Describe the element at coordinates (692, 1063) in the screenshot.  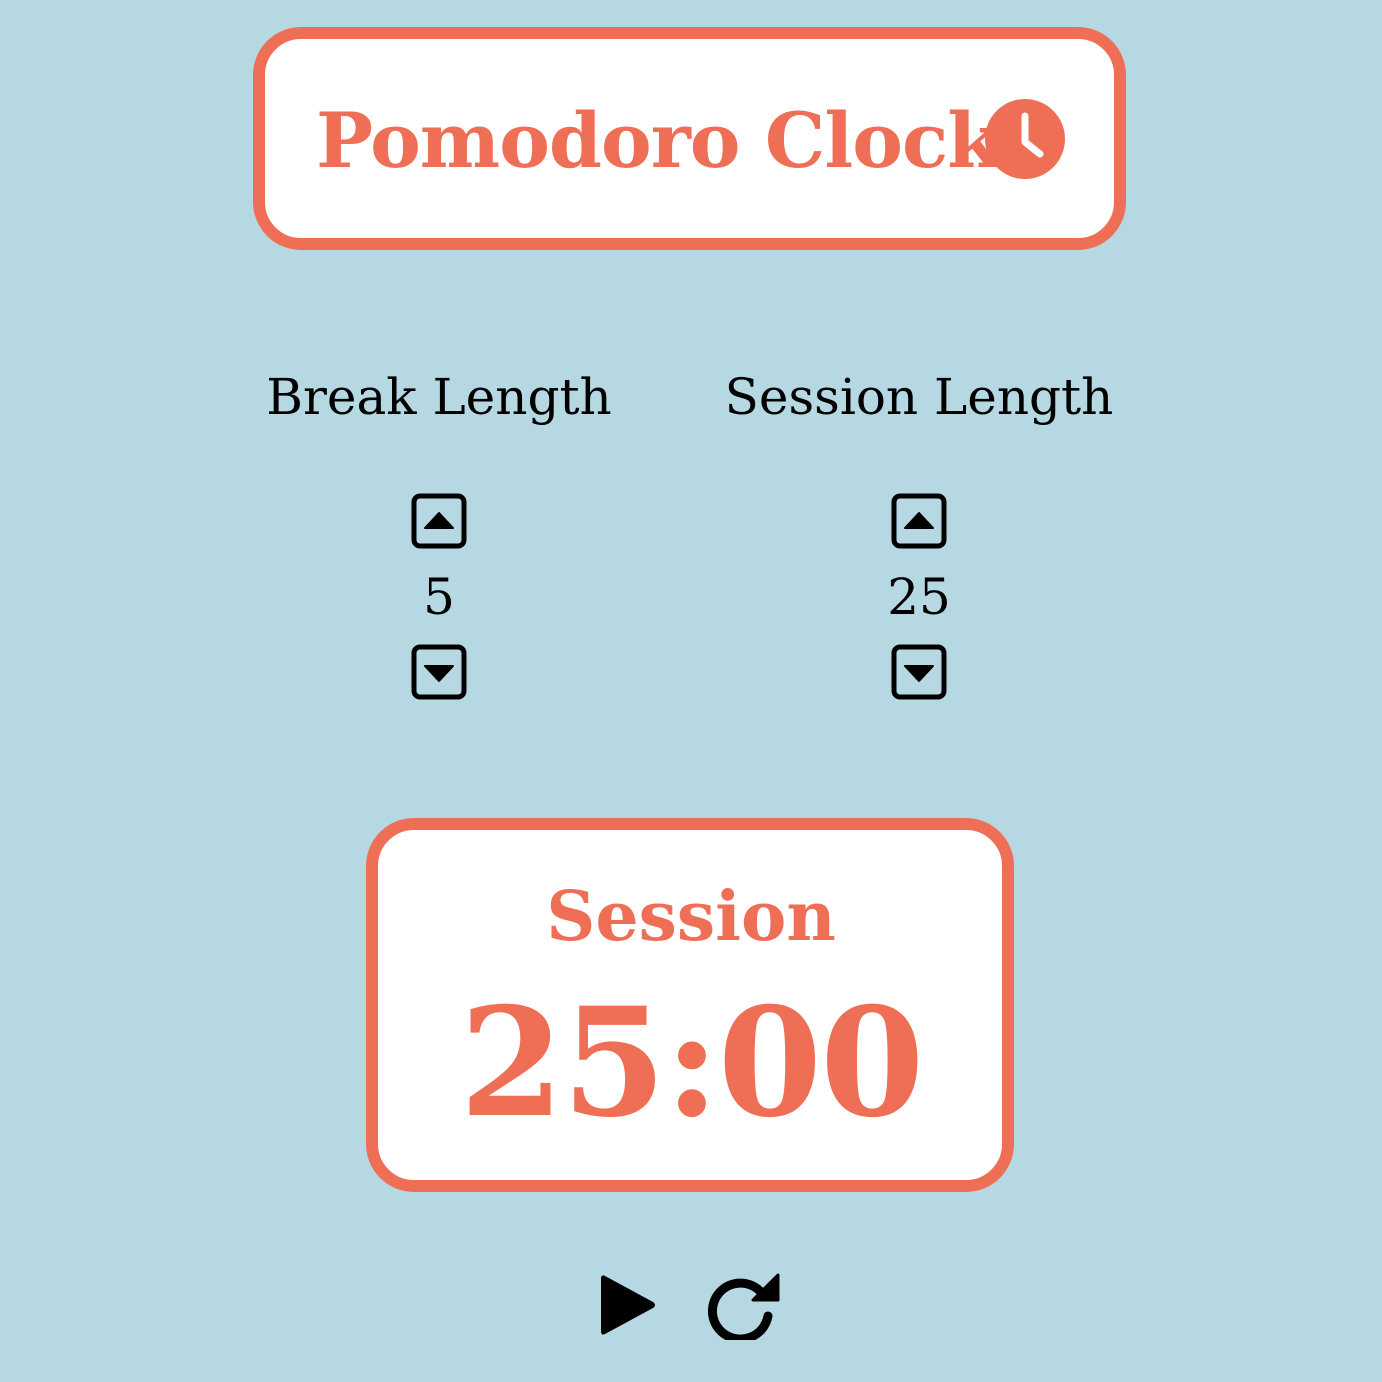
I see `timer-display: 25:00` at that location.